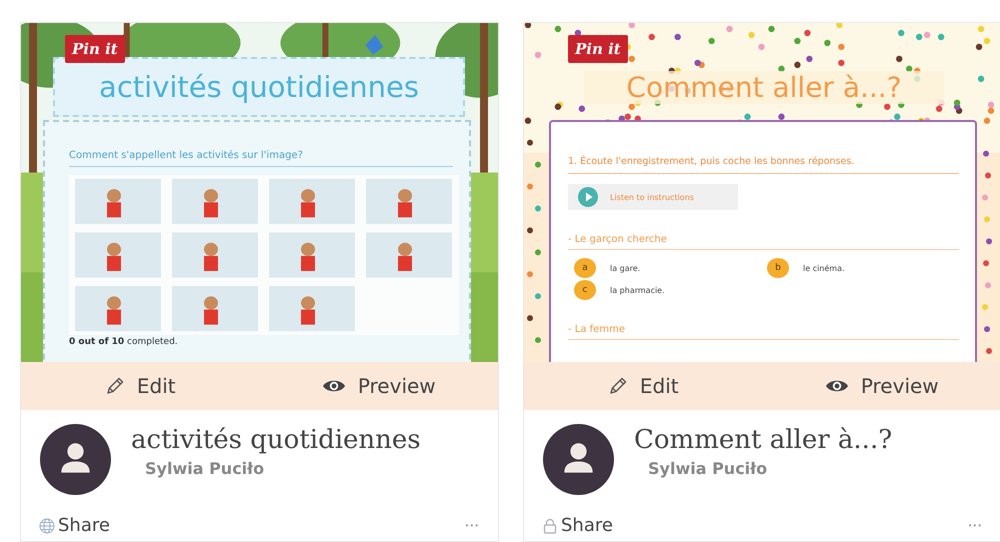 This screenshot has height=542, width=1000. Describe the element at coordinates (261, 158) in the screenshot. I see `question-text: Comment s'appellent les activités sur l'image?` at that location.